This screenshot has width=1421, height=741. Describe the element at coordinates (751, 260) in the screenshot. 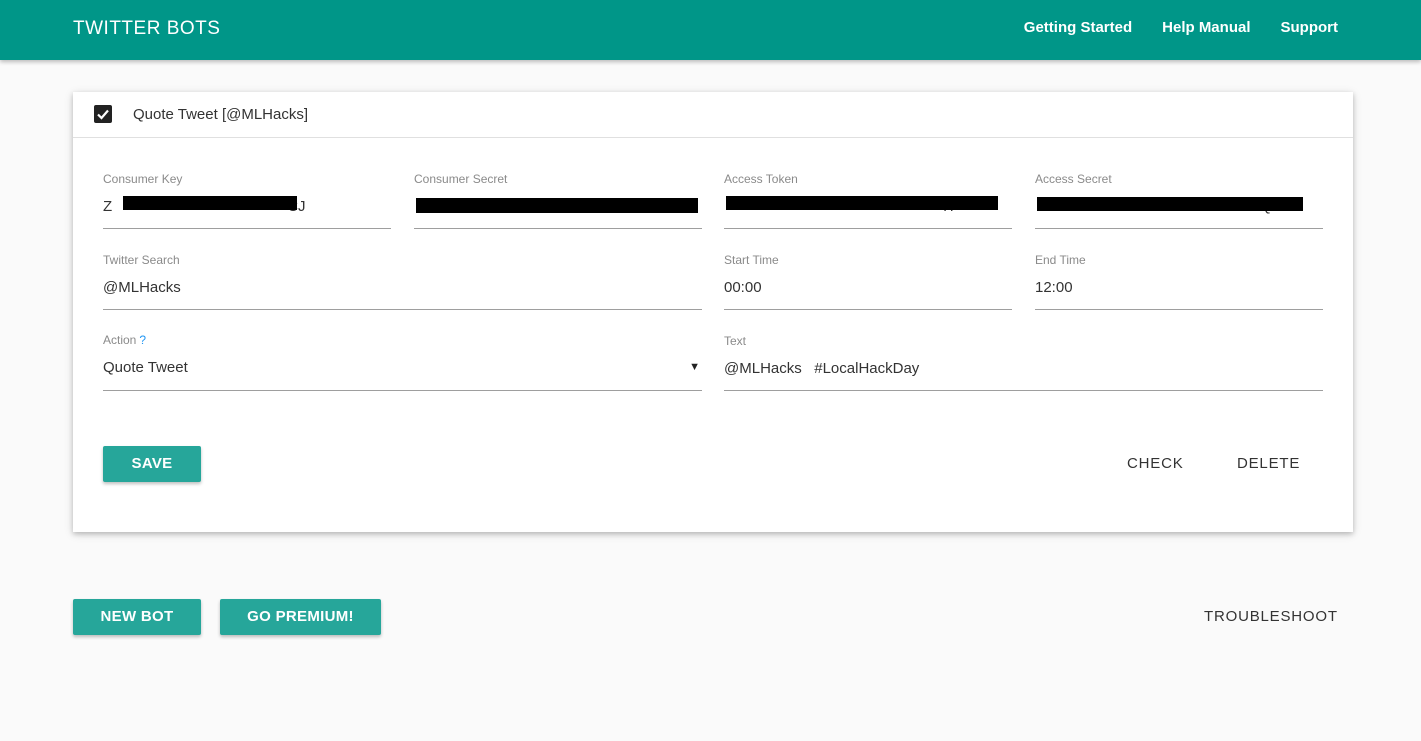

I see `start-time-label: Start Time` at that location.